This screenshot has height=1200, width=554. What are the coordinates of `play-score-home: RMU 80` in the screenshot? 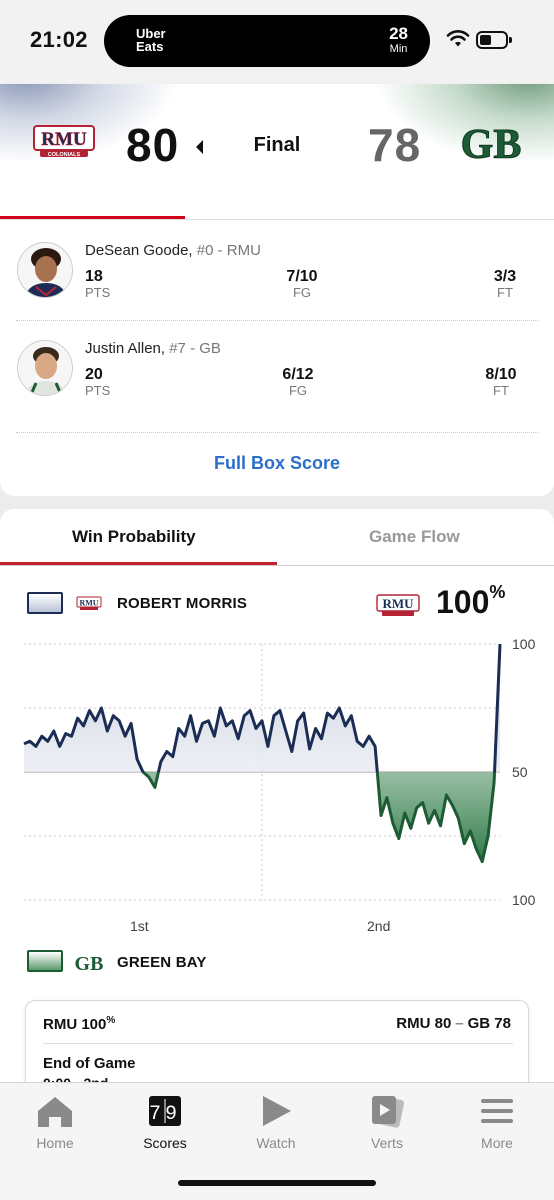 It's located at (424, 1023).